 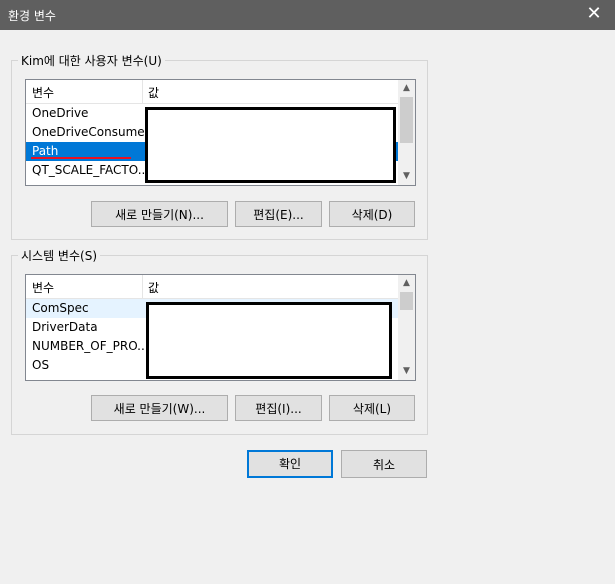 What do you see at coordinates (81, 158) in the screenshot?
I see `annotation-underline` at bounding box center [81, 158].